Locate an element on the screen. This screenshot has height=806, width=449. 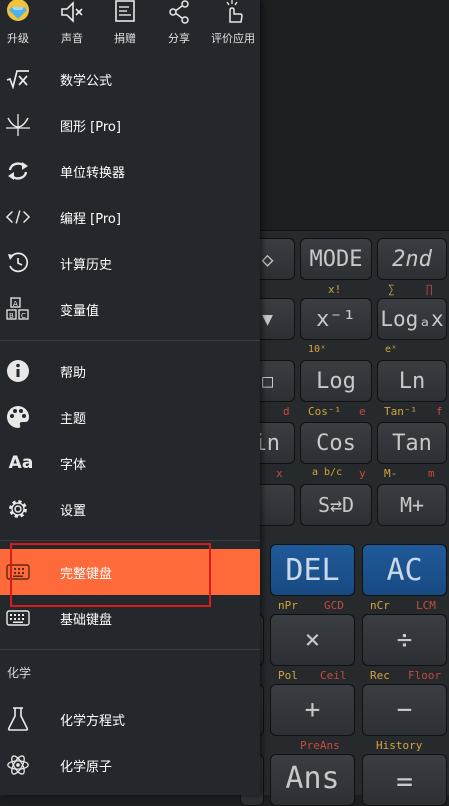
menu-unit-converter: 单位转换器 is located at coordinates (130, 171).